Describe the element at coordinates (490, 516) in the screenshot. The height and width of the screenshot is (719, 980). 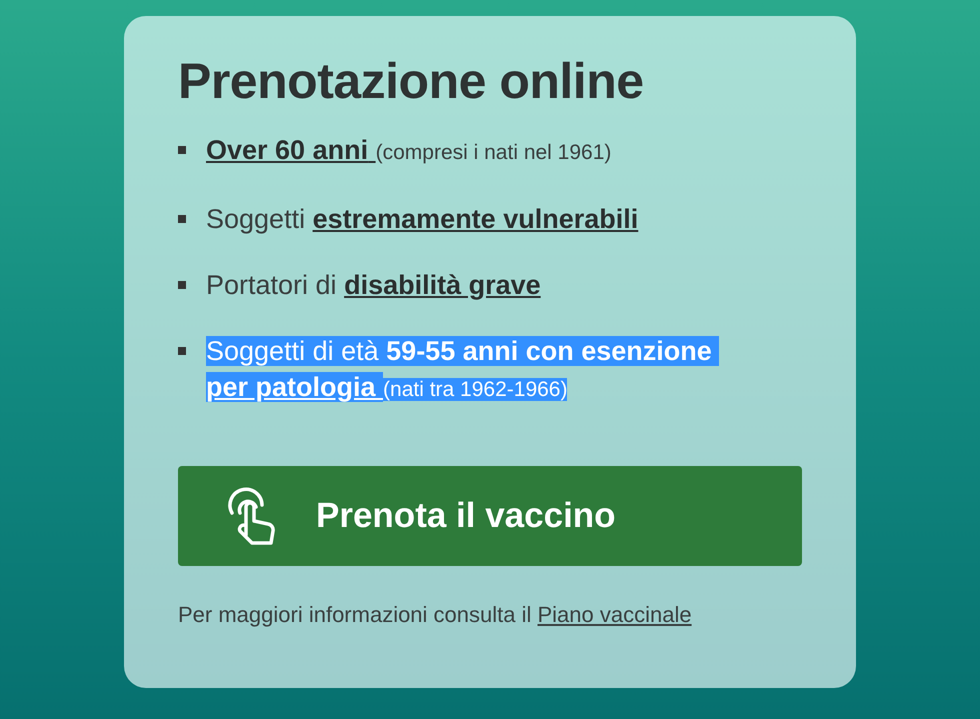
I see `book-vaccine-button: Prenota il vaccino` at that location.